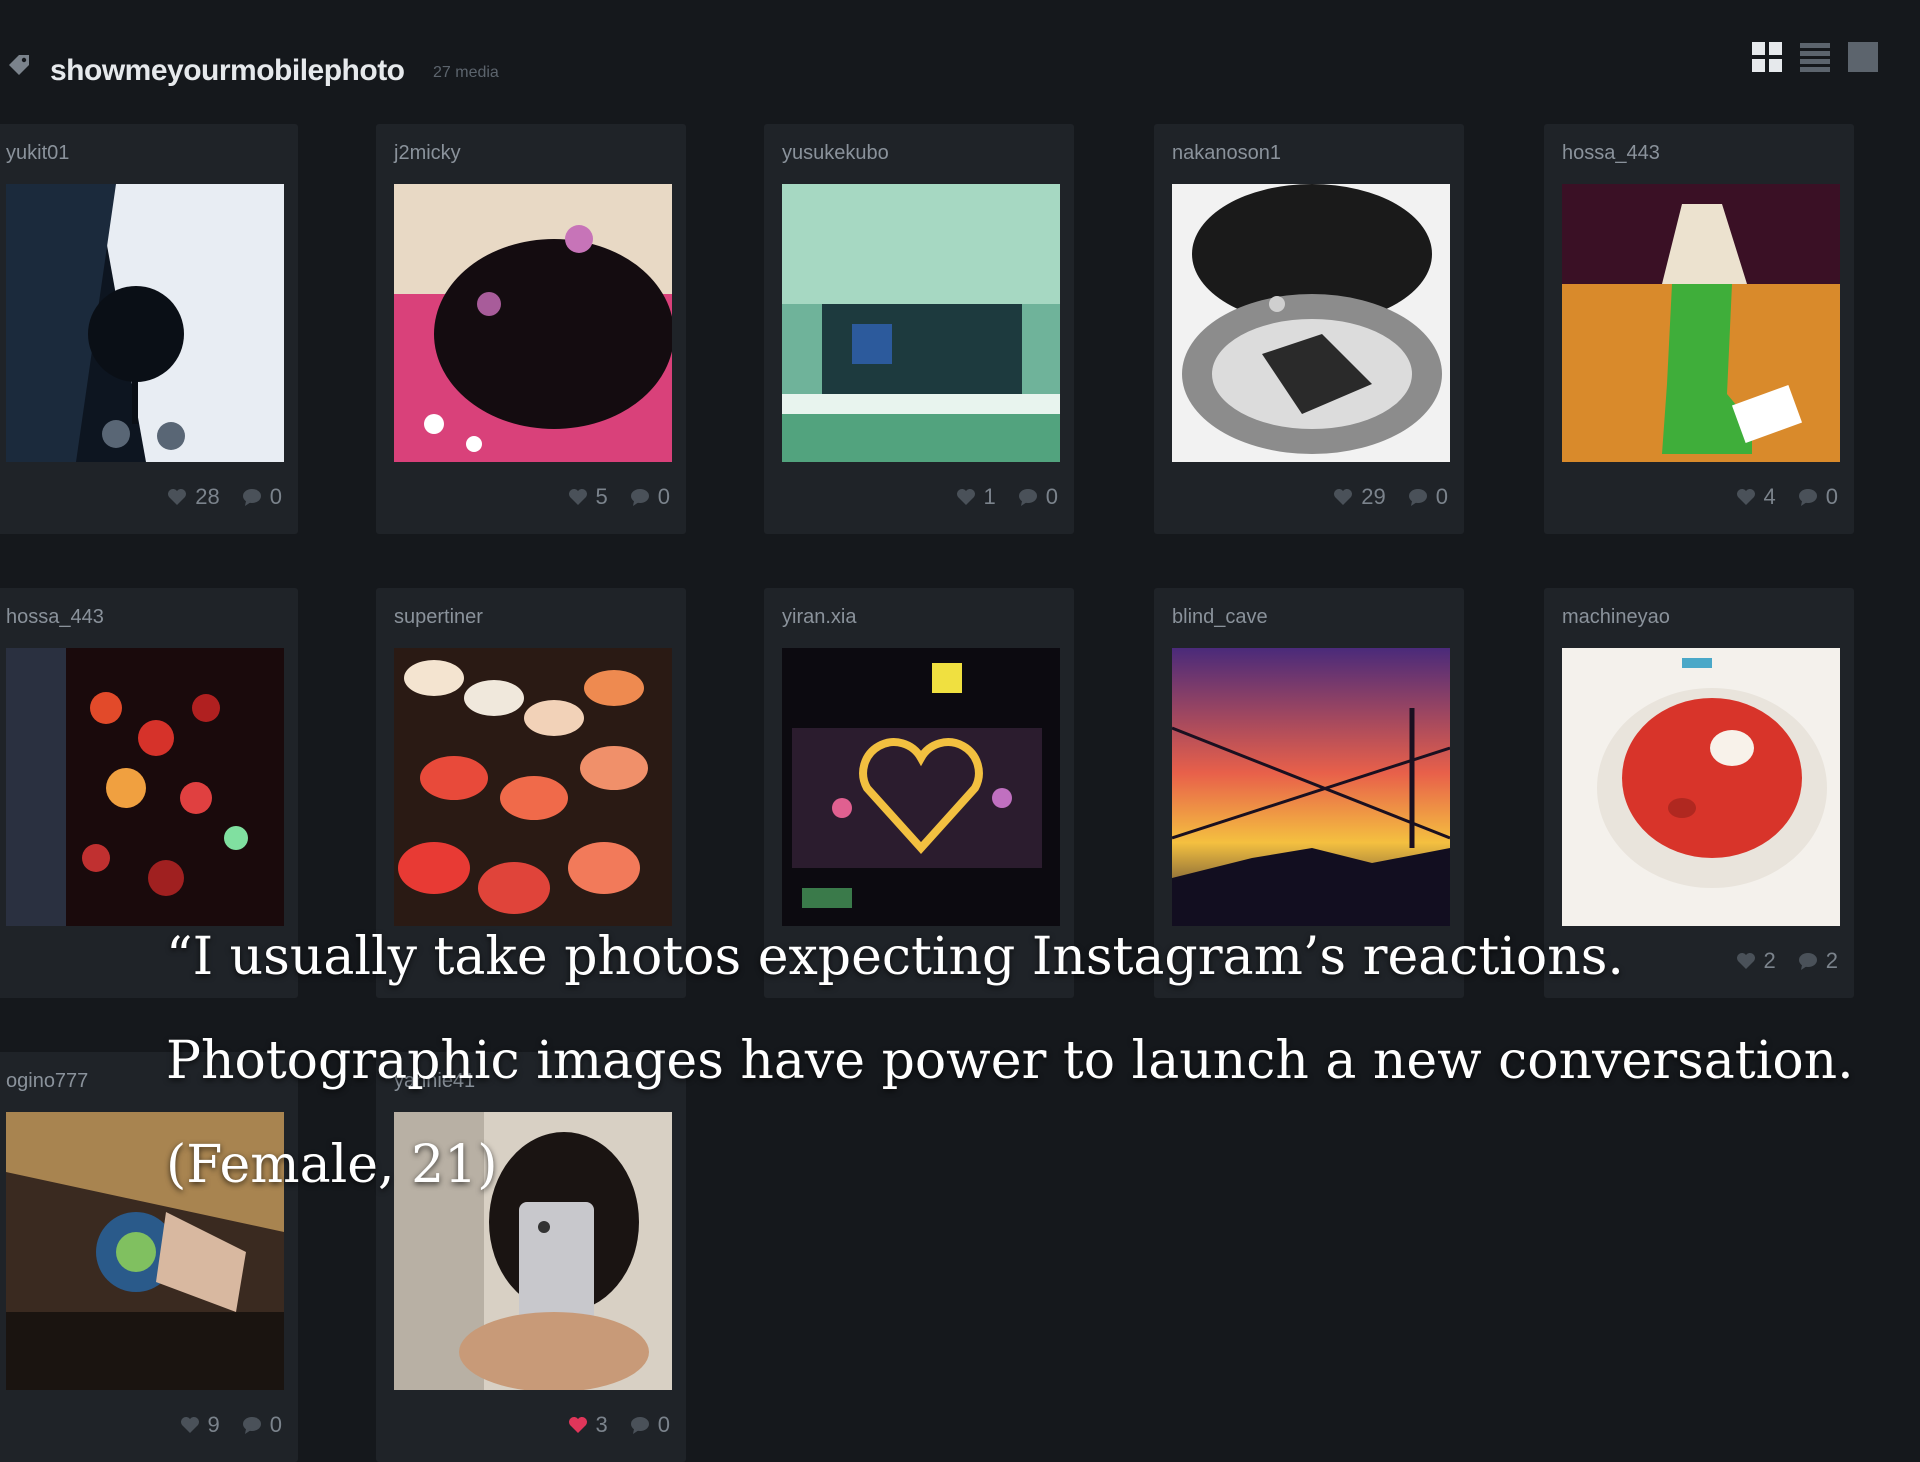 This screenshot has width=1920, height=1462. I want to click on grid-view-icon, so click(1767, 57).